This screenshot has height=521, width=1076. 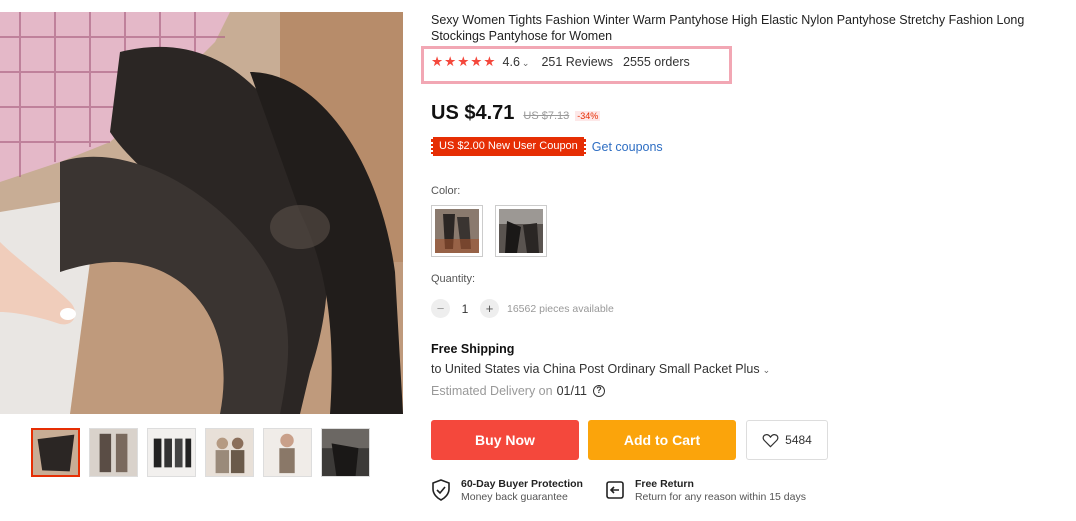 What do you see at coordinates (492, 391) in the screenshot?
I see `estimated-delivery-label: Estimated Delivery on` at bounding box center [492, 391].